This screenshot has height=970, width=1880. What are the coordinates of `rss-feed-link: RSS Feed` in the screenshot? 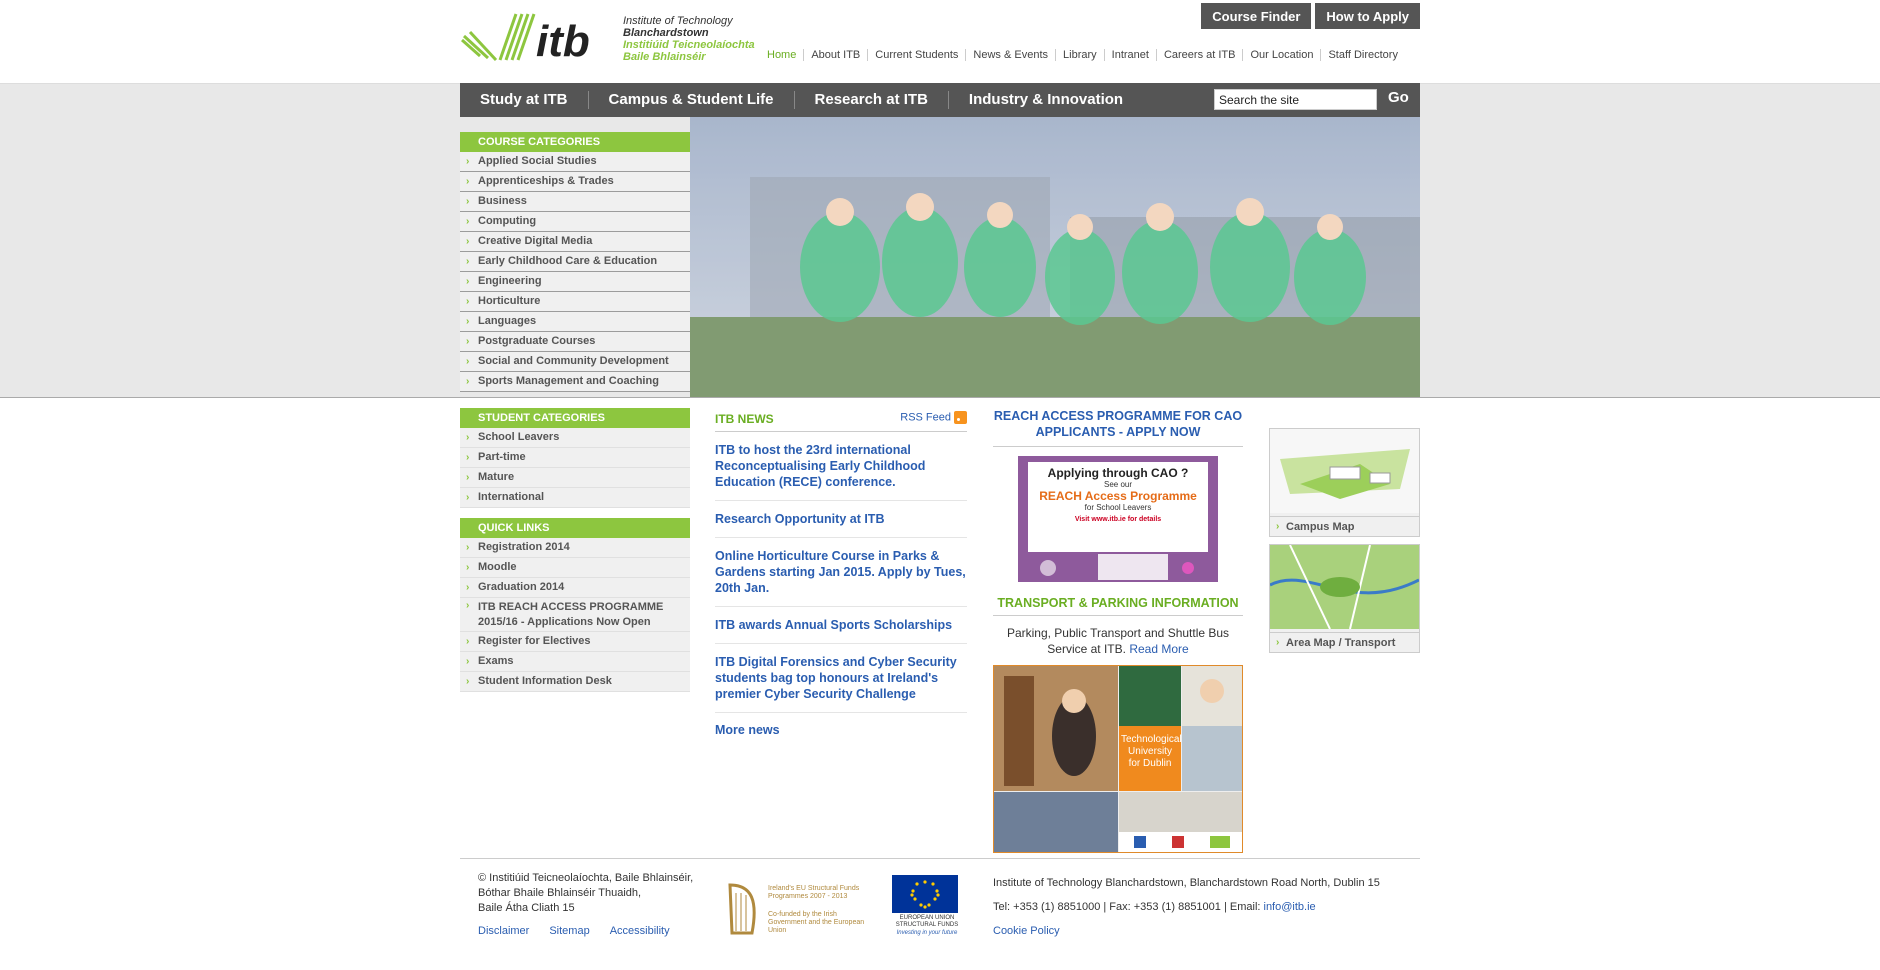 It's located at (933, 417).